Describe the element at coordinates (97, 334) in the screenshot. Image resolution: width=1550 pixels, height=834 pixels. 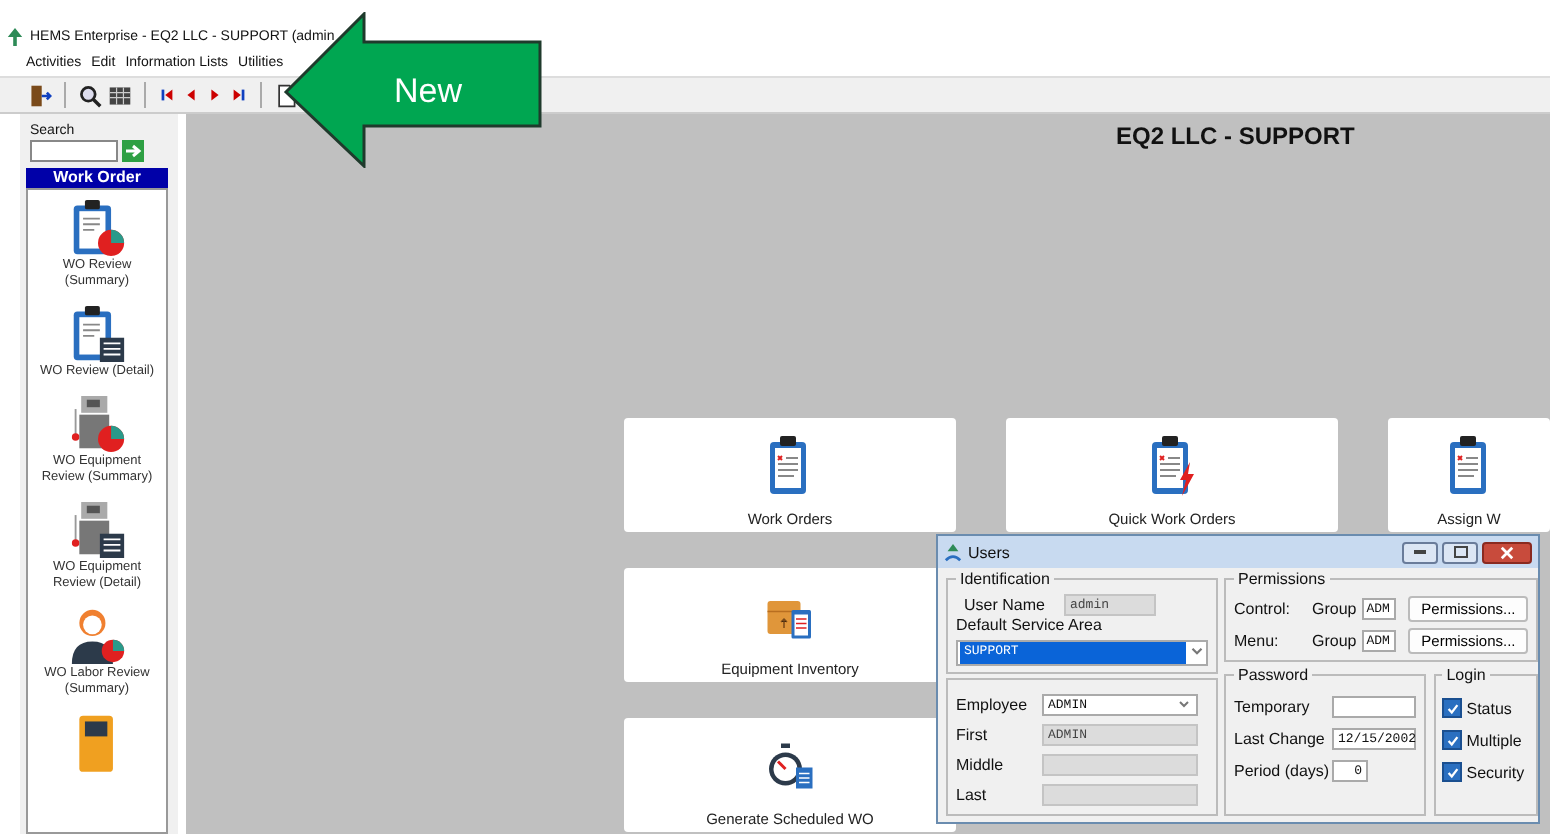
I see `clipboard-list-icon` at that location.